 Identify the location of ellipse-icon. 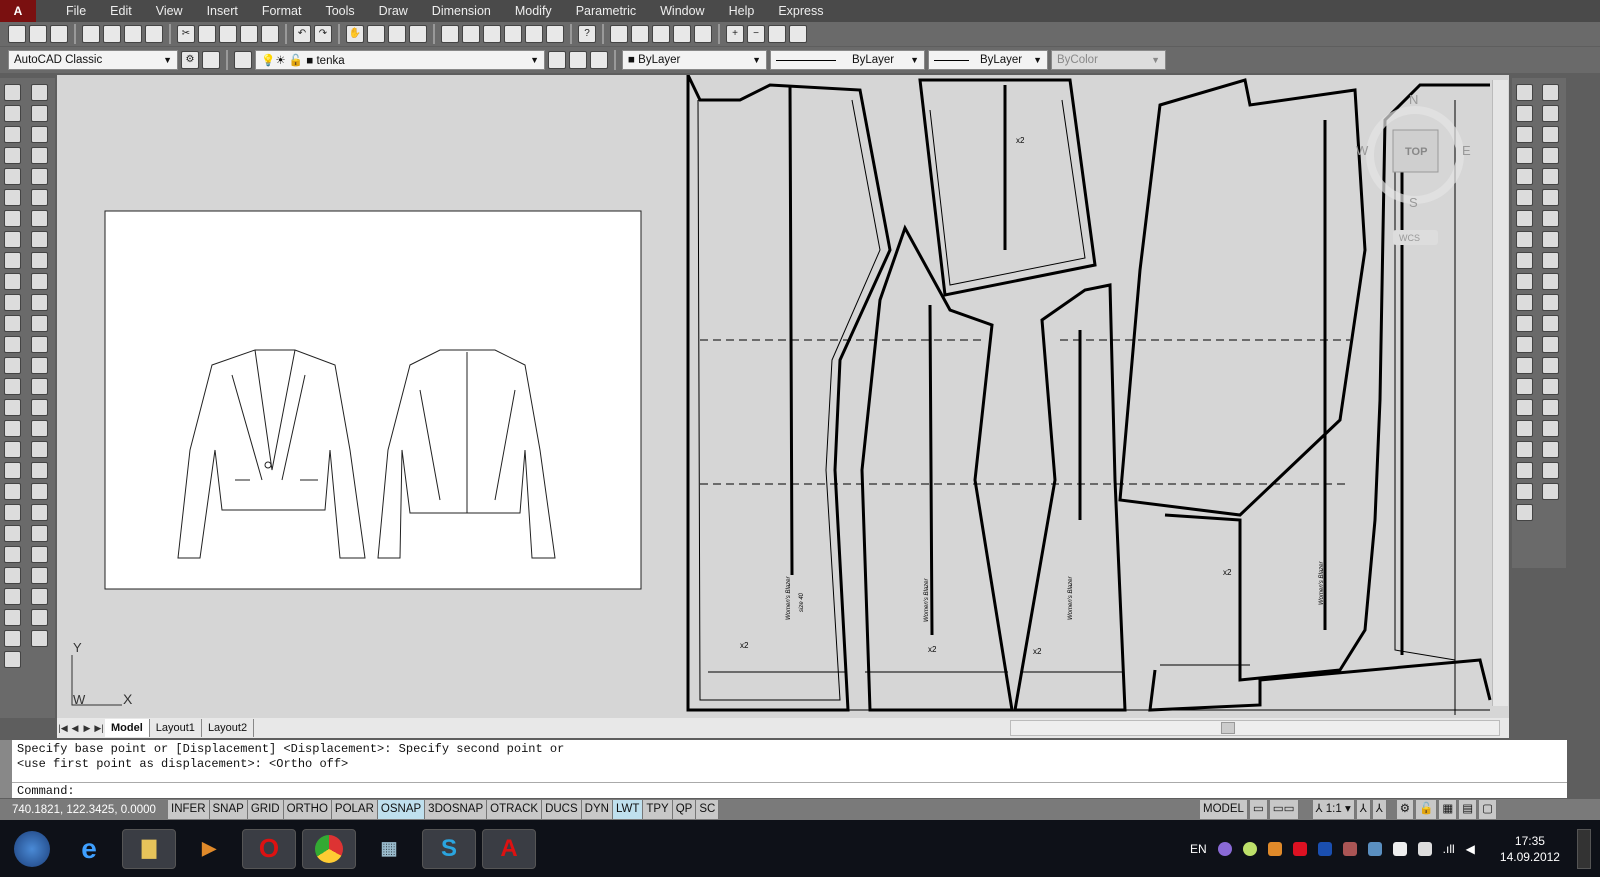
(12, 281).